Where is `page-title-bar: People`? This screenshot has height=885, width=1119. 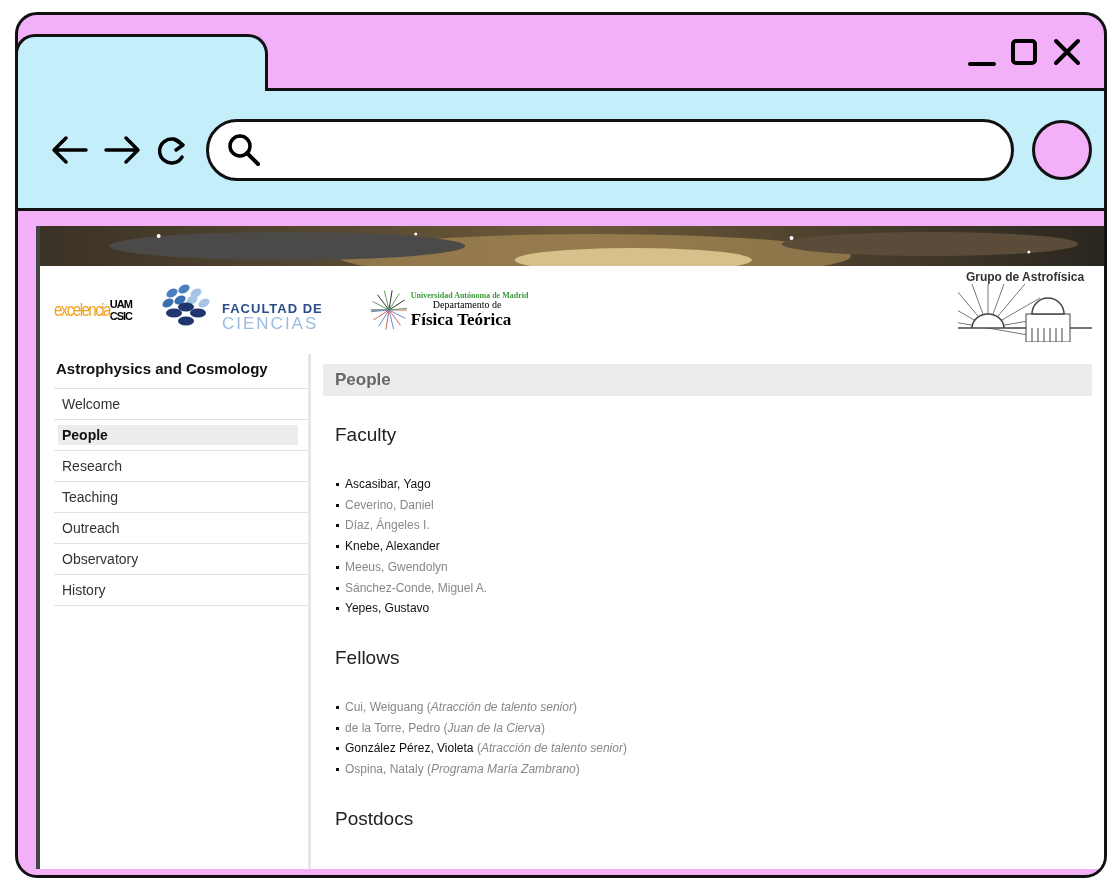
page-title-bar: People is located at coordinates (707, 380).